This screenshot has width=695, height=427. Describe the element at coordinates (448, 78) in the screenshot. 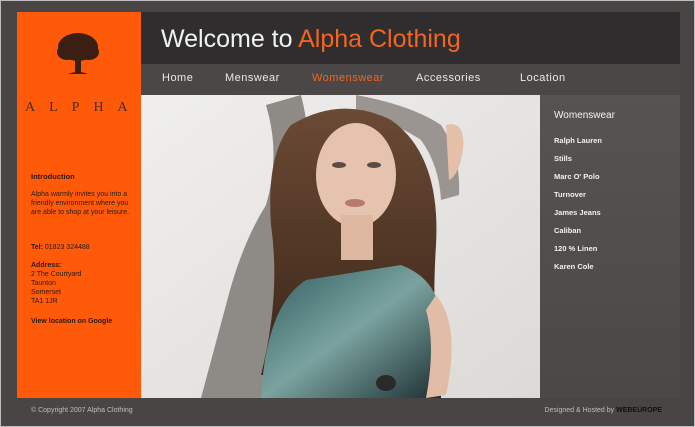

I see `nav-item-accessories: Accessories` at that location.